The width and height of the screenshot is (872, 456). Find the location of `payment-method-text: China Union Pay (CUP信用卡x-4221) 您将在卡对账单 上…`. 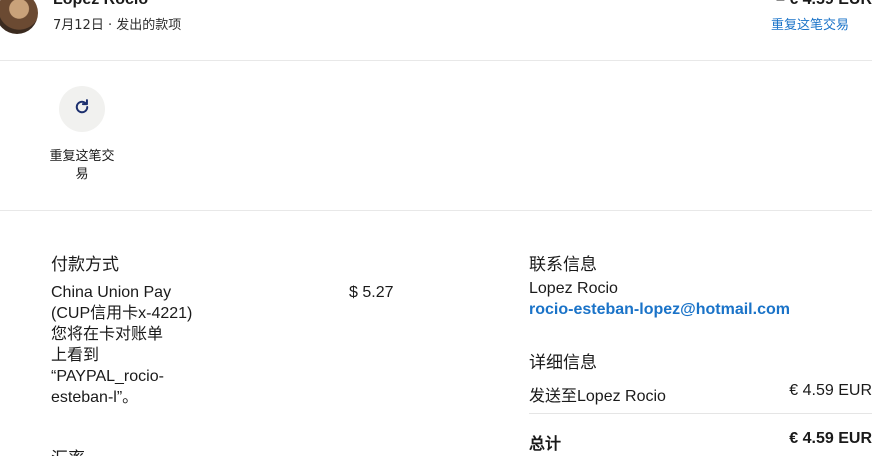

payment-method-text: China Union Pay (CUP信用卡x-4221) 您将在卡对账单 上… is located at coordinates (122, 345).